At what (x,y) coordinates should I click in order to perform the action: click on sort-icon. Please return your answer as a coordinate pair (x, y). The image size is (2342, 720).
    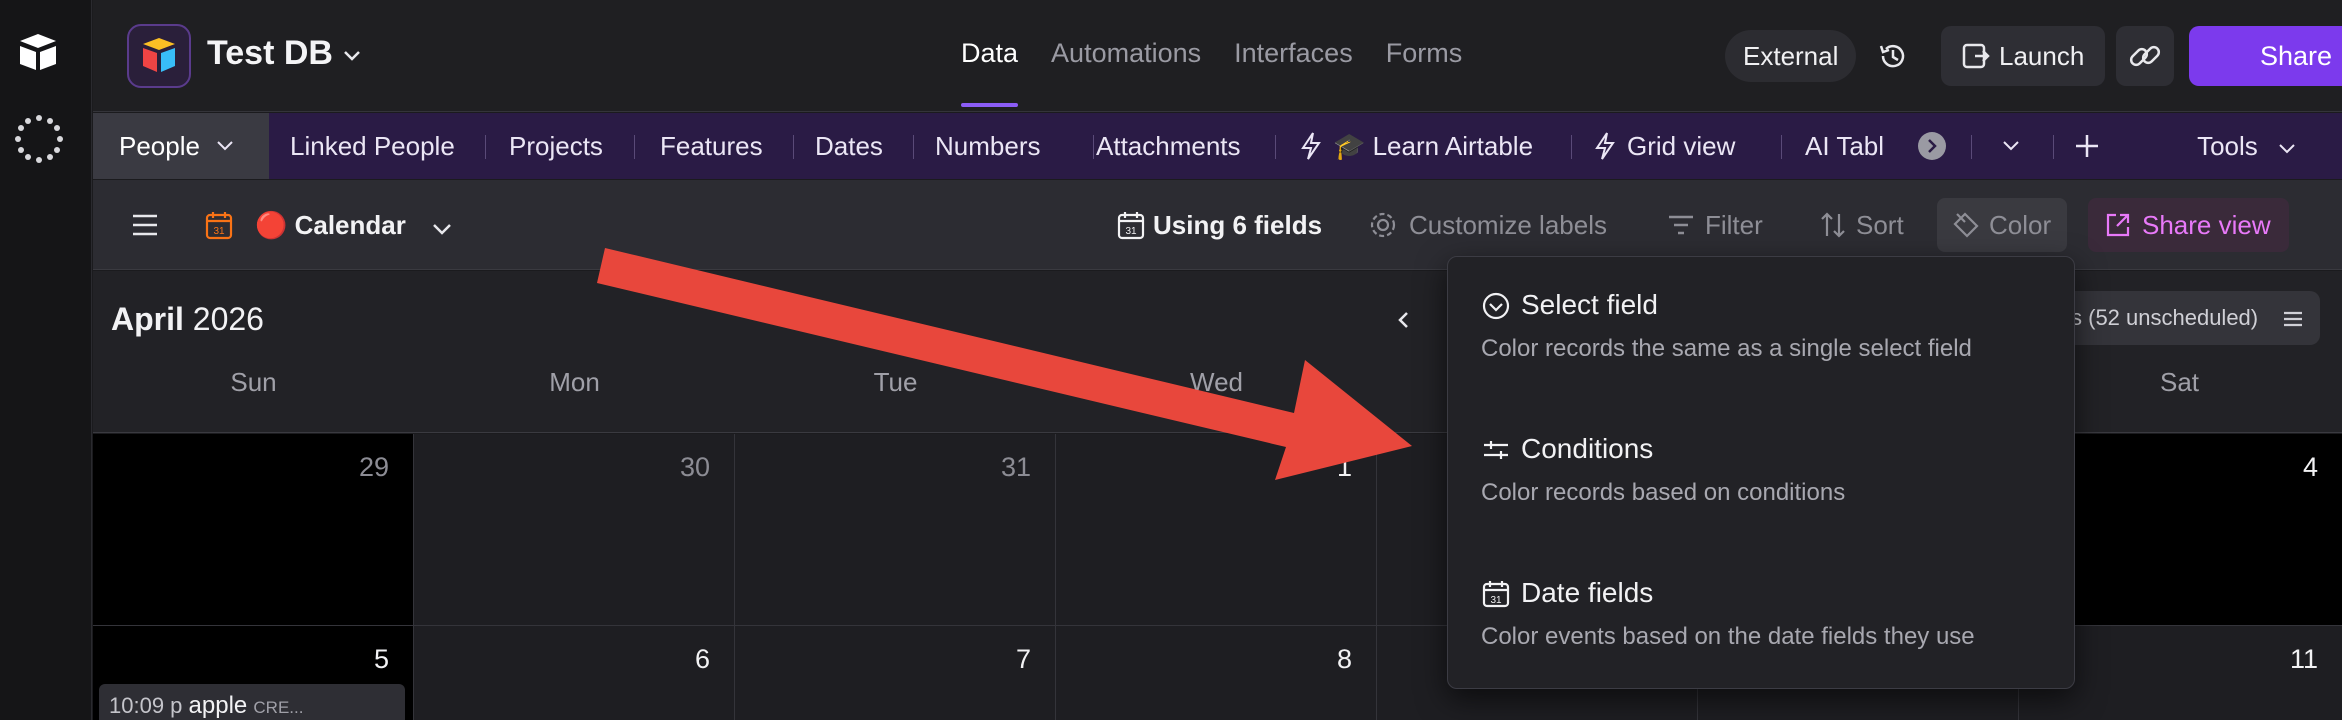
    Looking at the image, I should click on (1833, 225).